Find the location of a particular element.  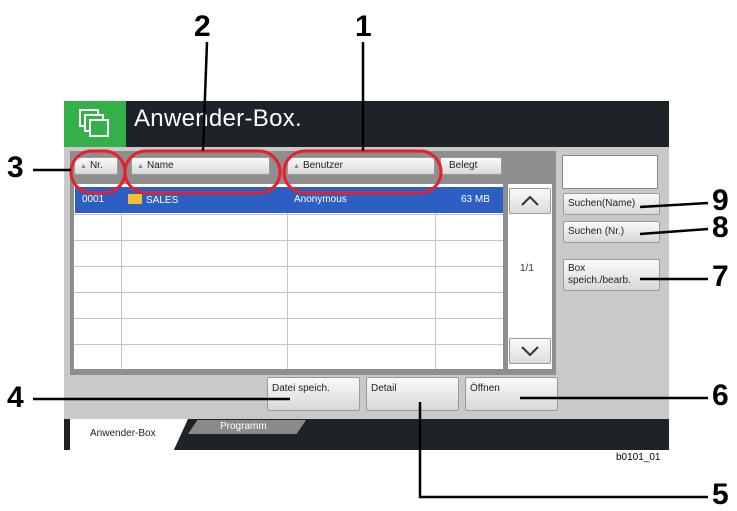

callout-number-2: 2 is located at coordinates (202, 26).